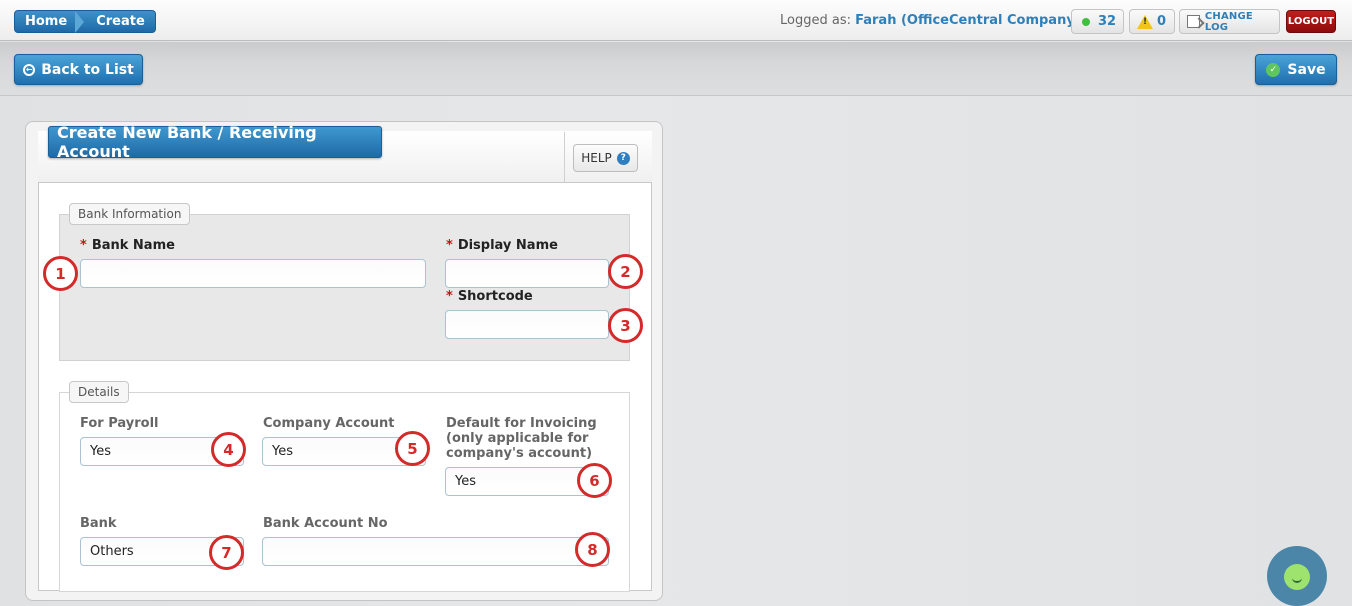 This screenshot has width=1352, height=606. What do you see at coordinates (119, 423) in the screenshot?
I see `for-payroll-label: For Payroll` at bounding box center [119, 423].